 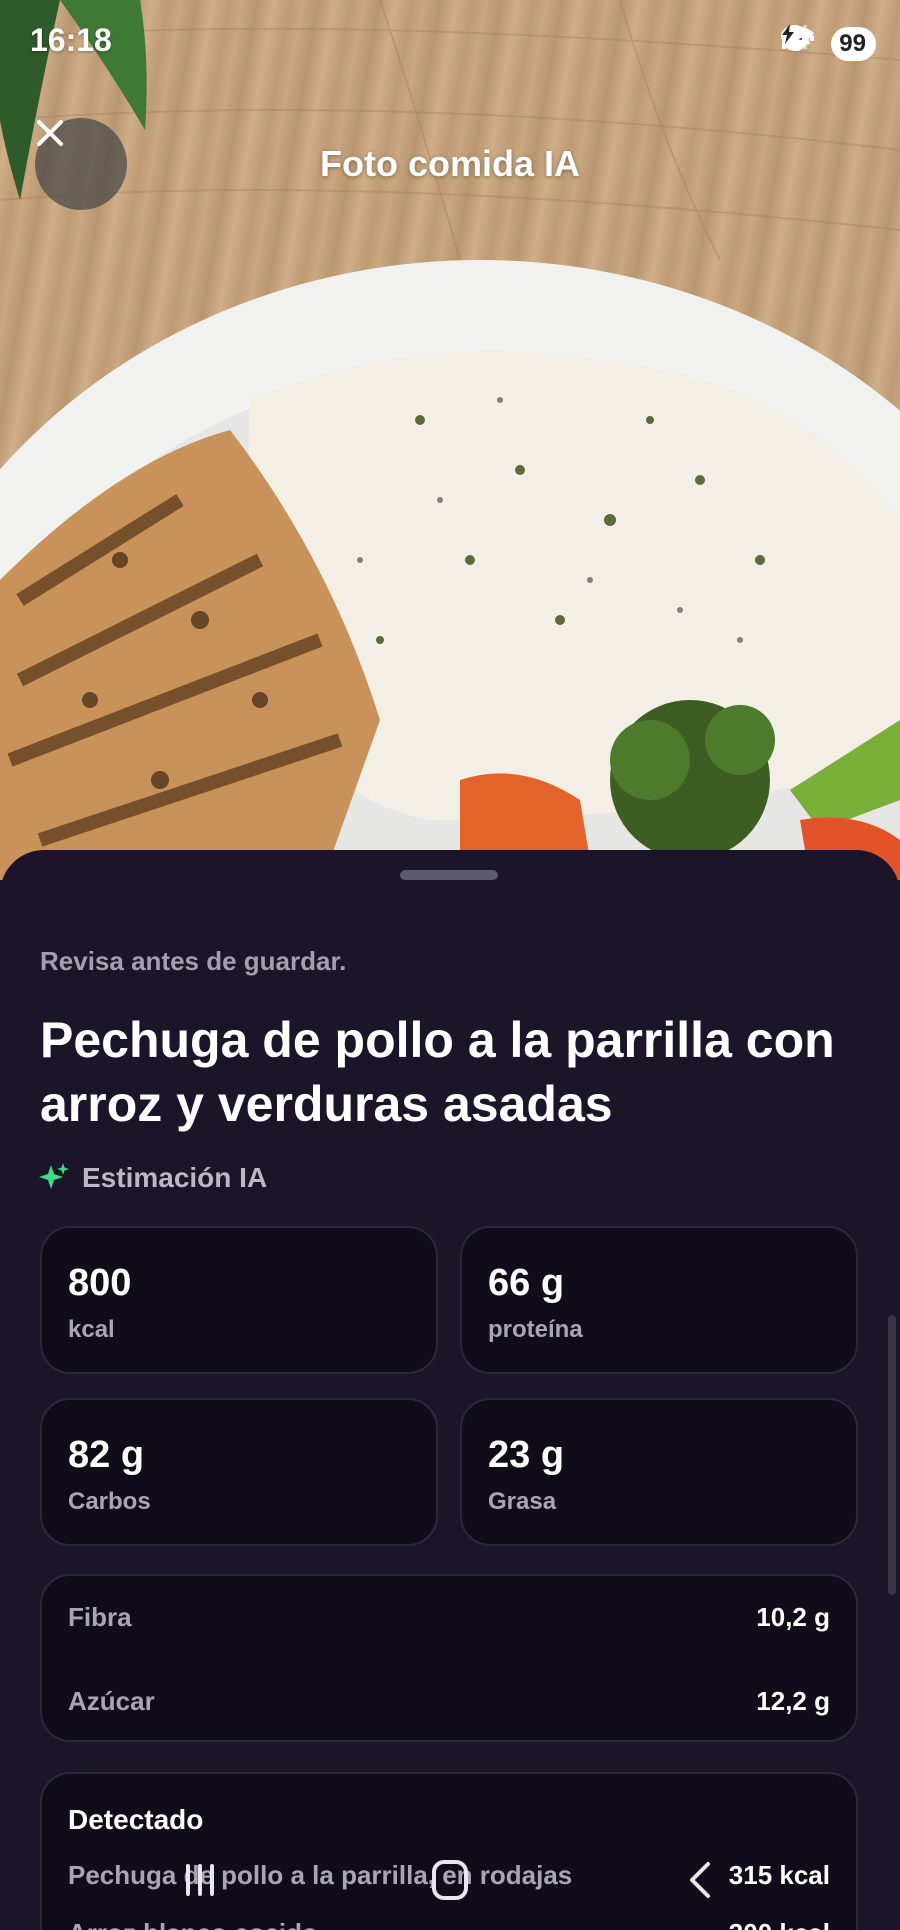 I want to click on battery-indicator: 99, so click(x=829, y=42).